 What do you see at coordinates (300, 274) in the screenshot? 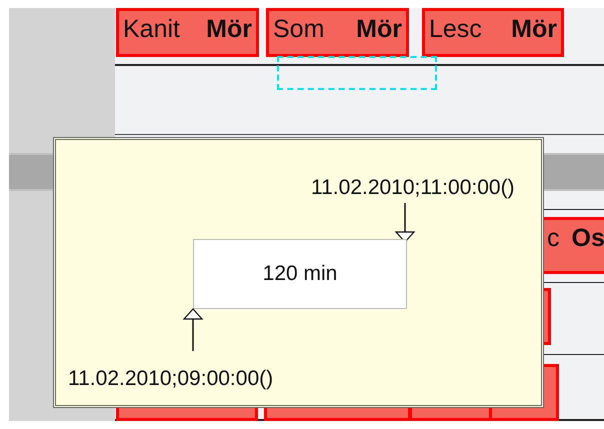
I see `duration-label: 120 min` at bounding box center [300, 274].